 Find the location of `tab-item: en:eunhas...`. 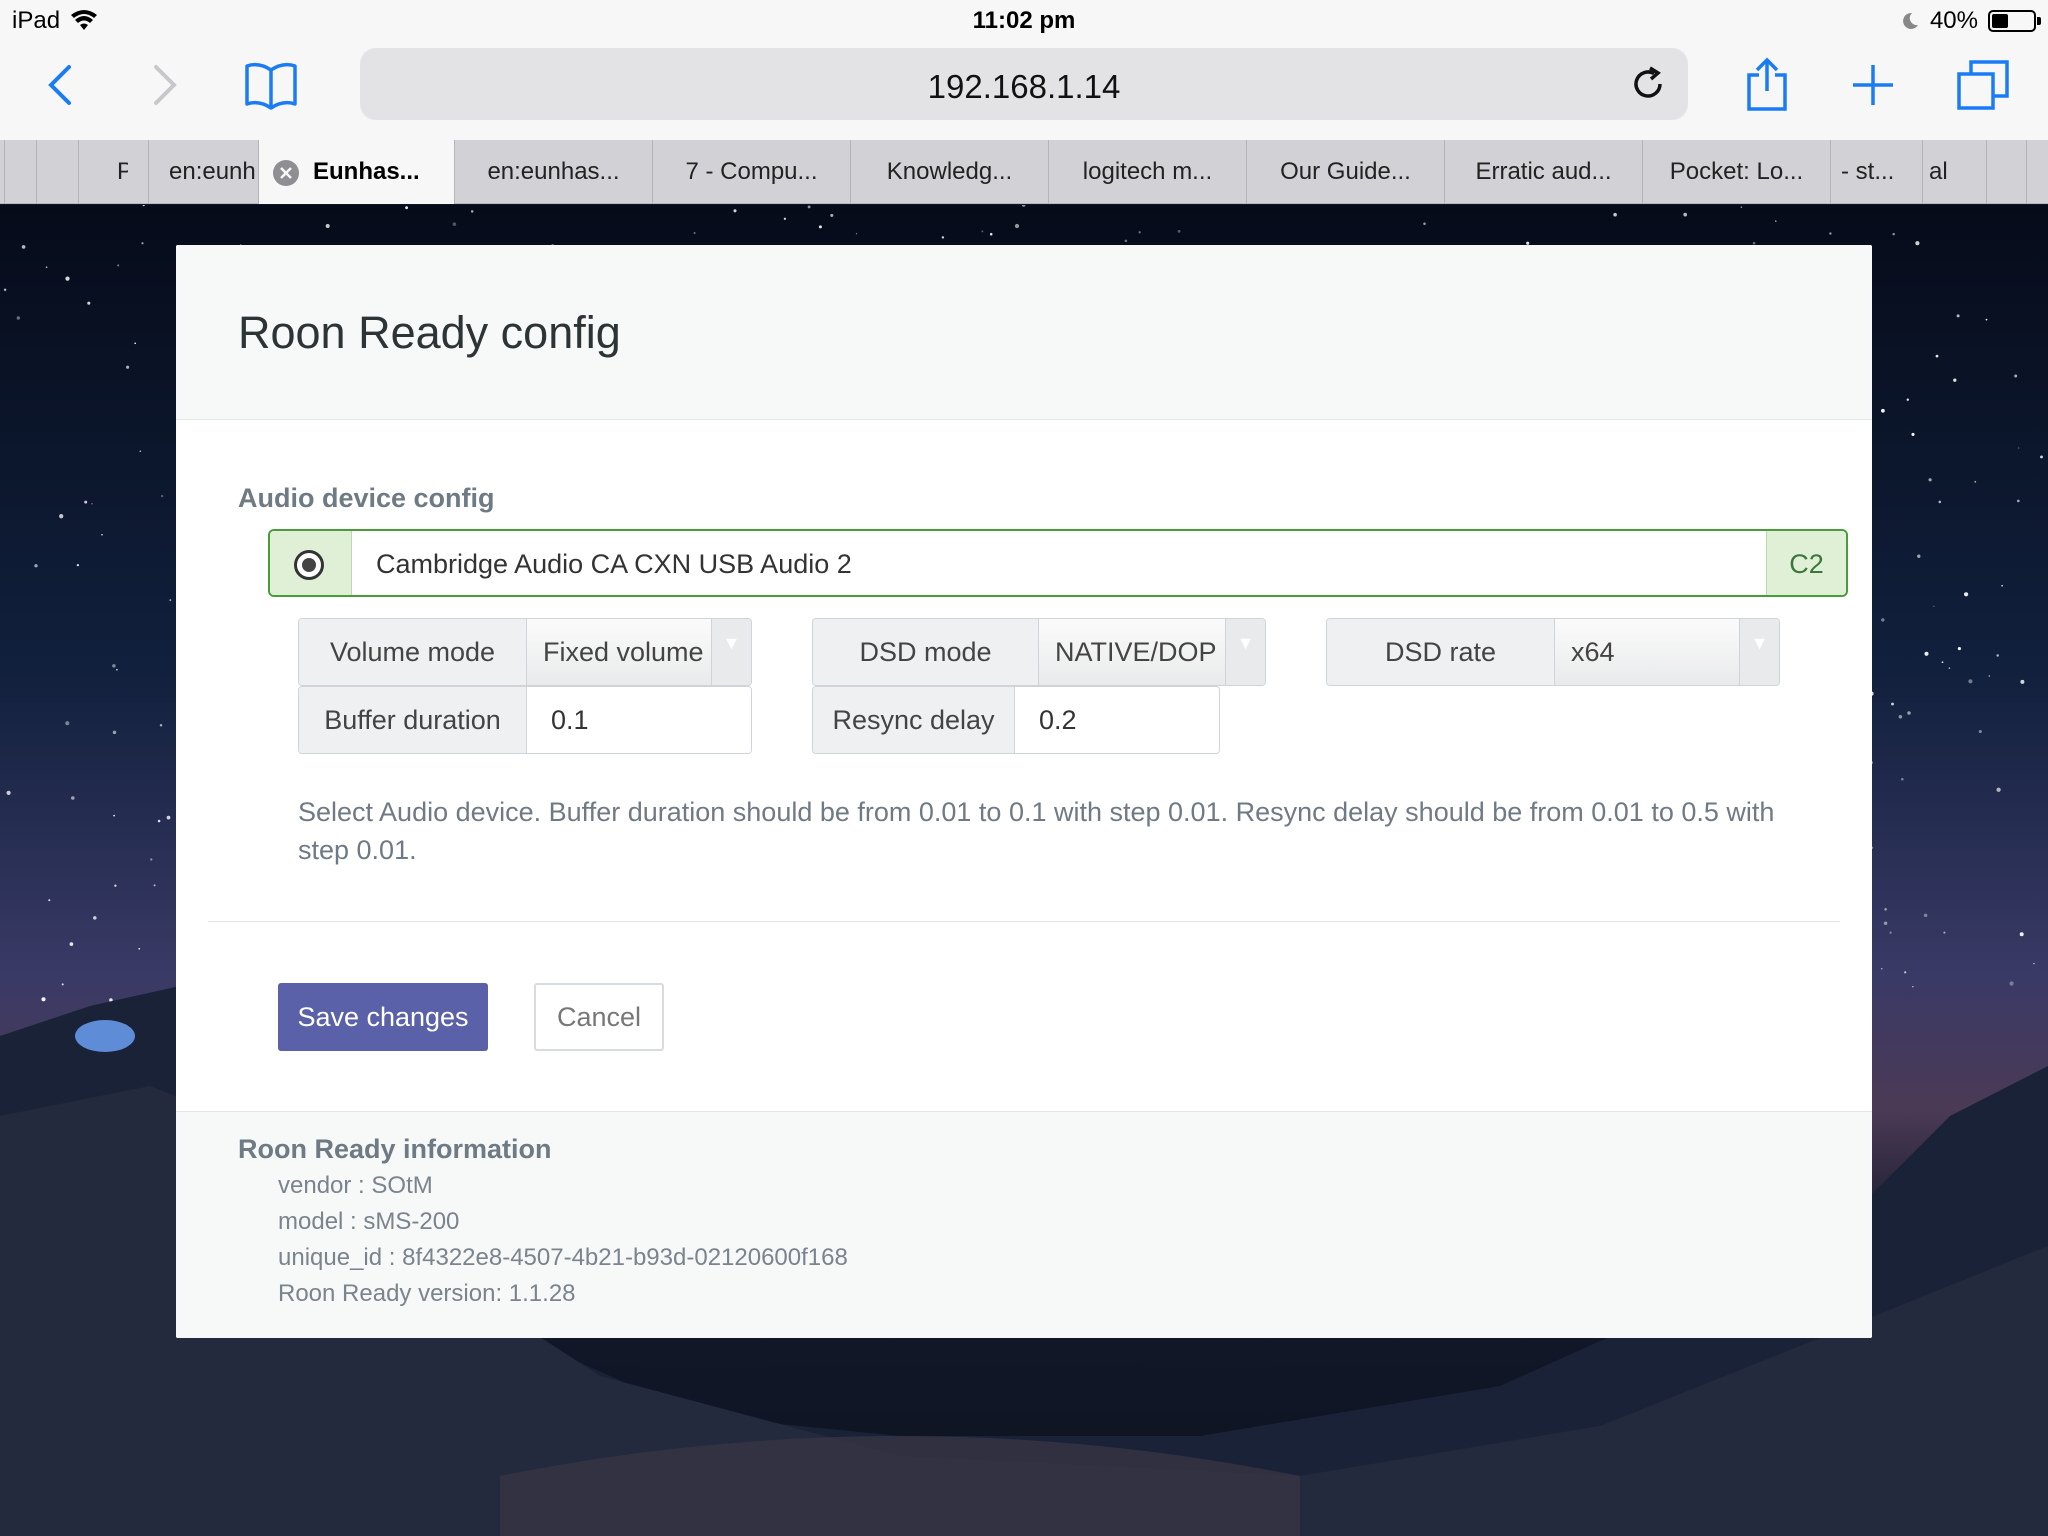

tab-item: en:eunhas... is located at coordinates (553, 172).